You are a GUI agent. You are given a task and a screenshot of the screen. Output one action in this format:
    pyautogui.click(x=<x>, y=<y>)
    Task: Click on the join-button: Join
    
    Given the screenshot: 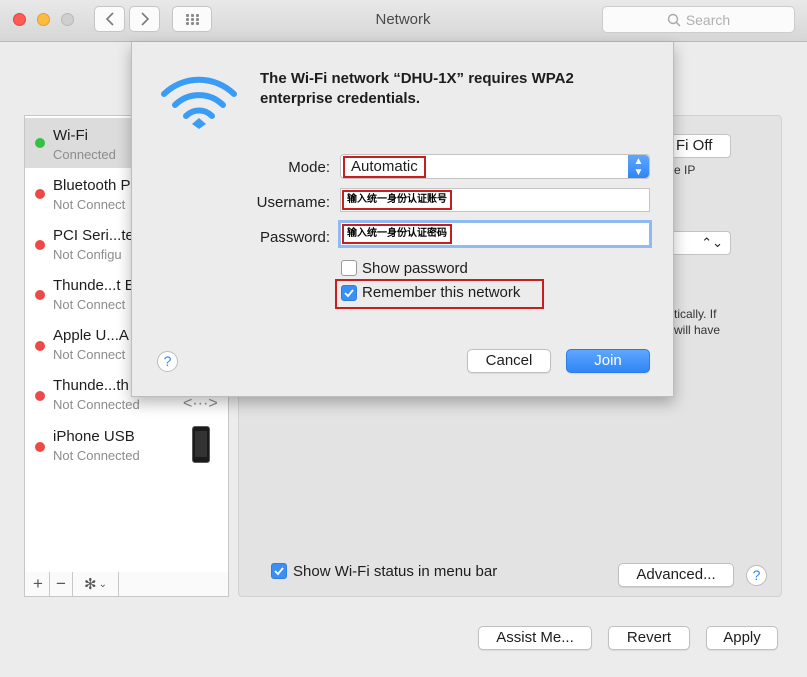 What is the action you would take?
    pyautogui.click(x=608, y=361)
    